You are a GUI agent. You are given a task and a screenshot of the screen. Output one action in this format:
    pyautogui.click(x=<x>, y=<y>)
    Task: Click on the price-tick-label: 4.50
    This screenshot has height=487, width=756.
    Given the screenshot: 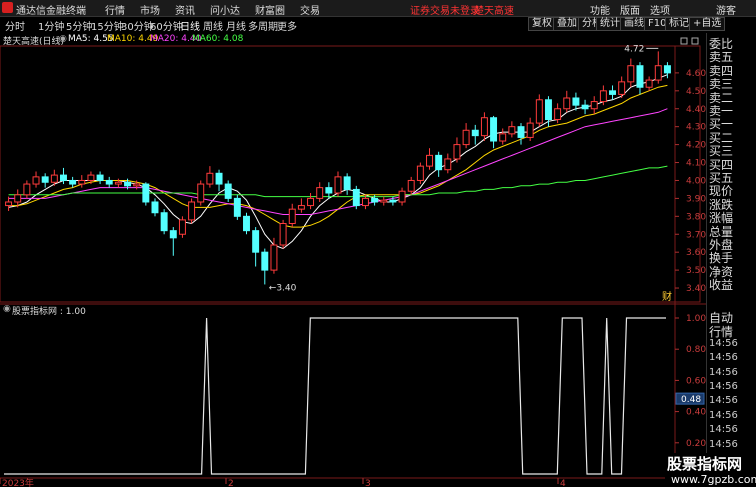 What is the action you would take?
    pyautogui.click(x=696, y=92)
    